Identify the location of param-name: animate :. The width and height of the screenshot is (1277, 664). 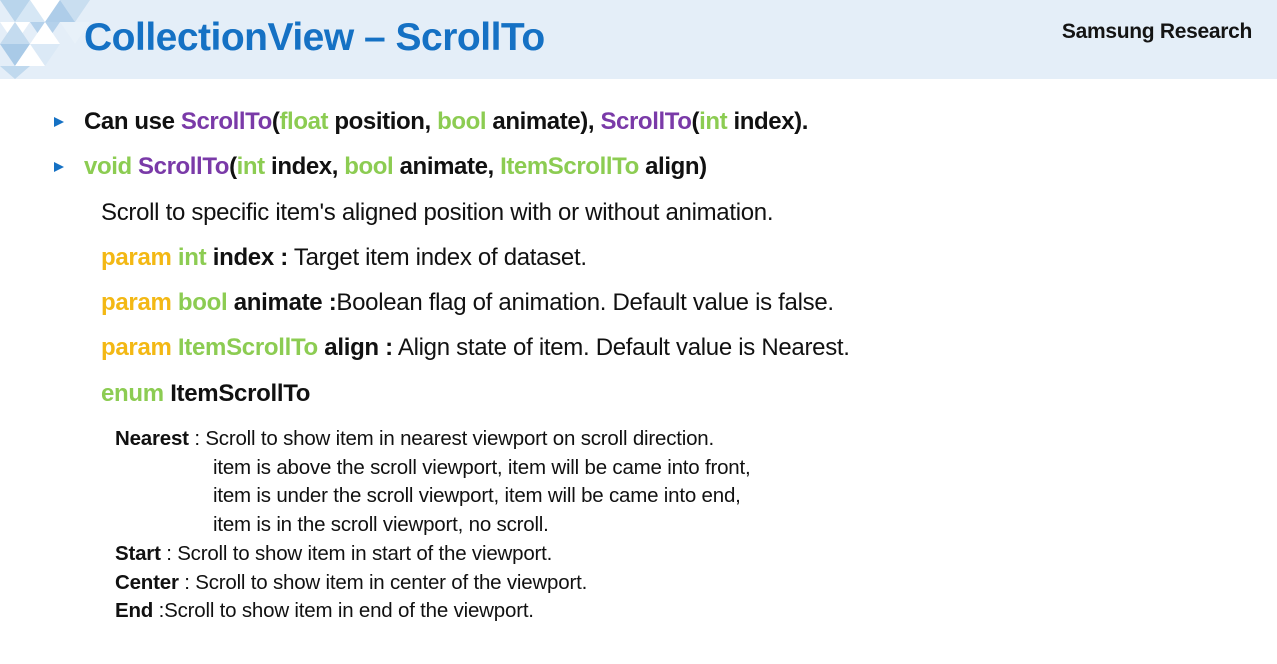
(285, 302).